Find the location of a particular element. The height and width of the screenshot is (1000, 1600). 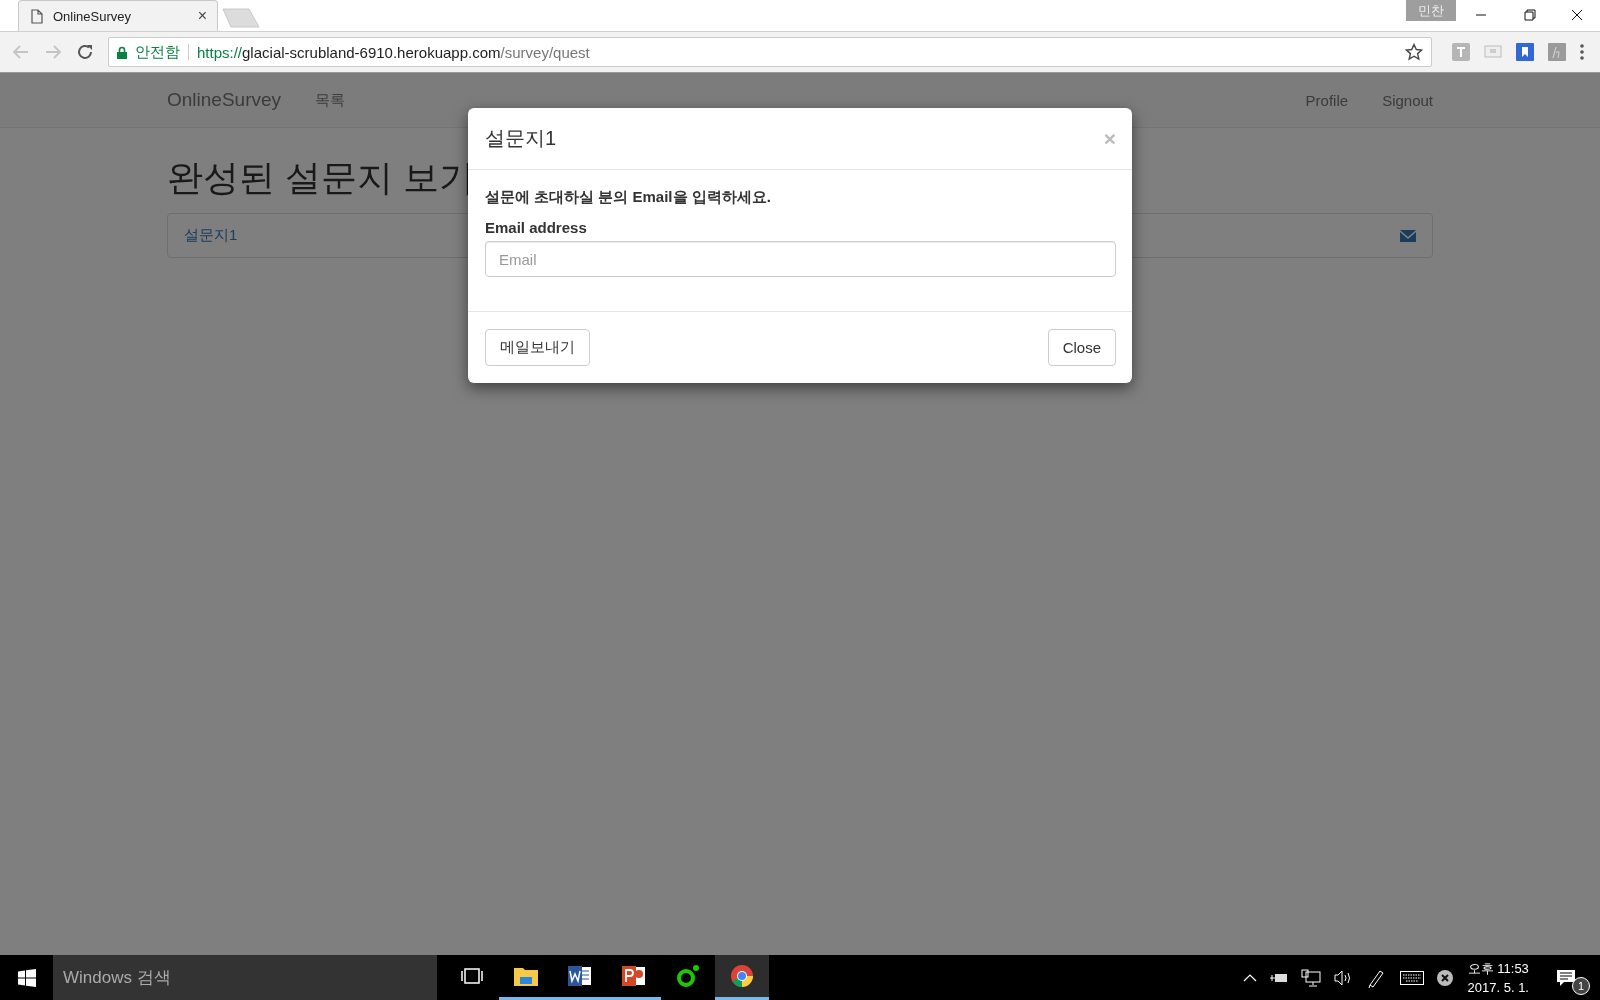

error-icon is located at coordinates (1444, 977).